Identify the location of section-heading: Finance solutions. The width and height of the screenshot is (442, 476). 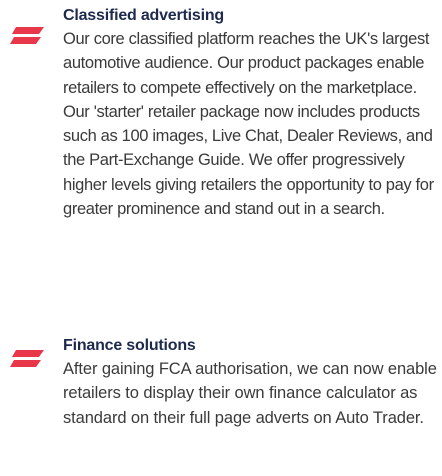
(129, 345).